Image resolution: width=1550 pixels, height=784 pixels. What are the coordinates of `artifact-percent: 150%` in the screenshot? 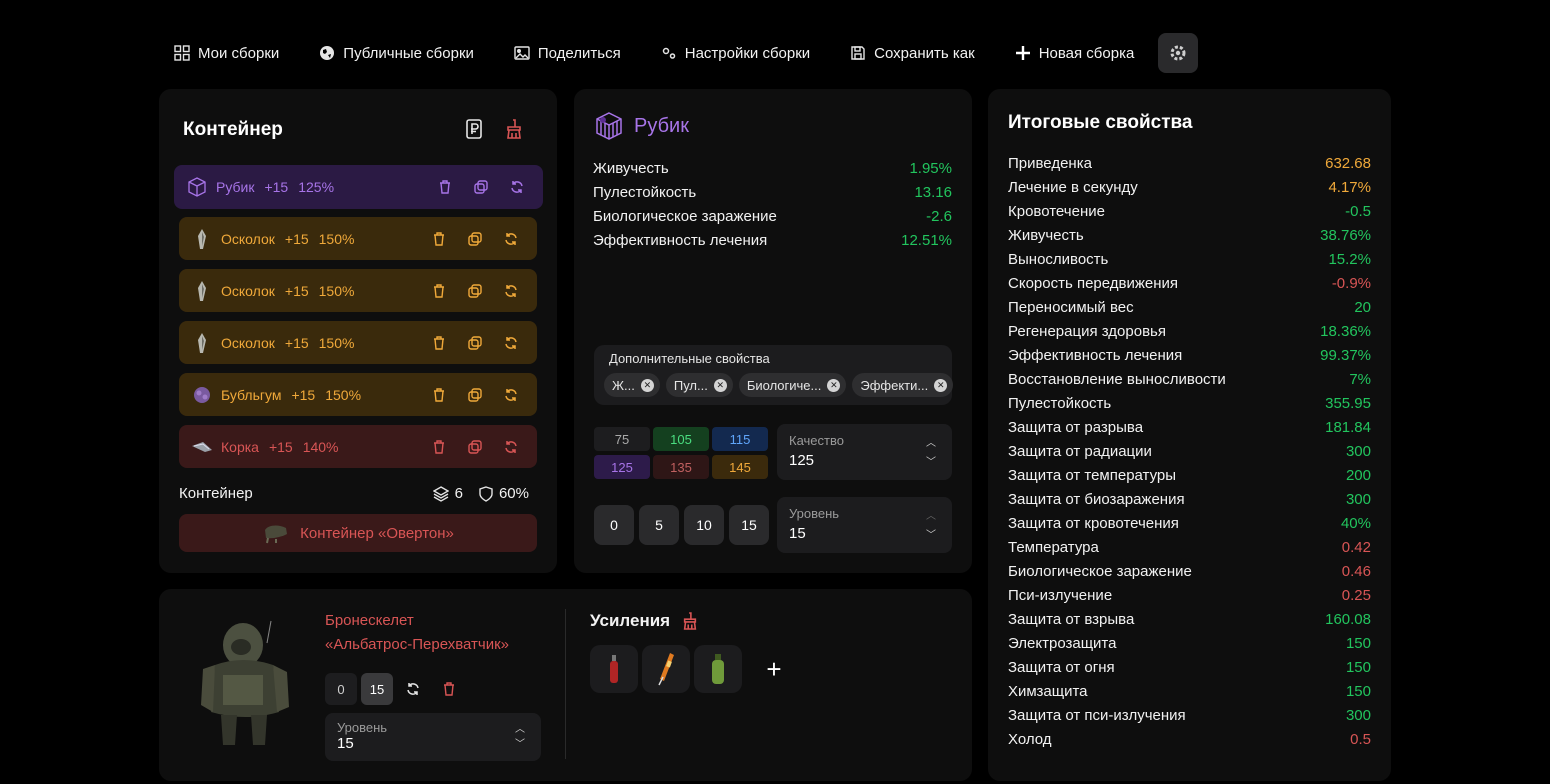 It's located at (336, 238).